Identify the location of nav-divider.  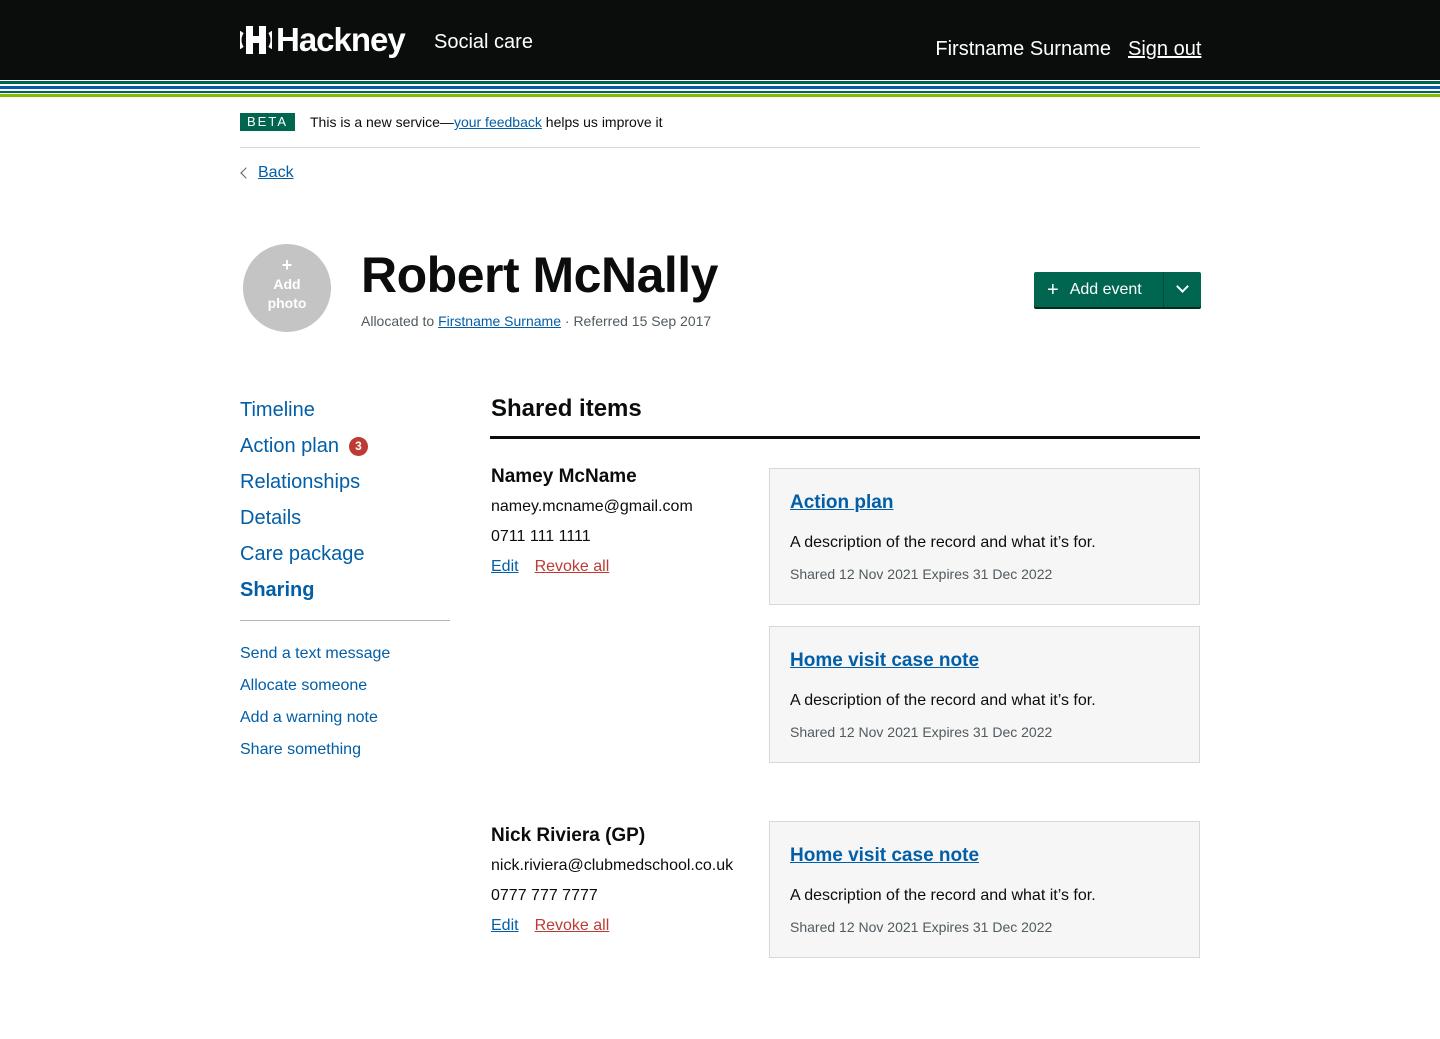
(345, 620).